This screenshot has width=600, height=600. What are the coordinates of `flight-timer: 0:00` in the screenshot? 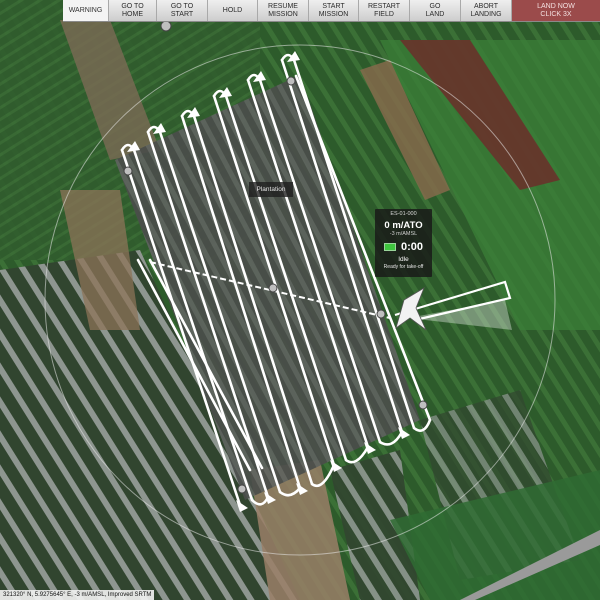 It's located at (412, 247).